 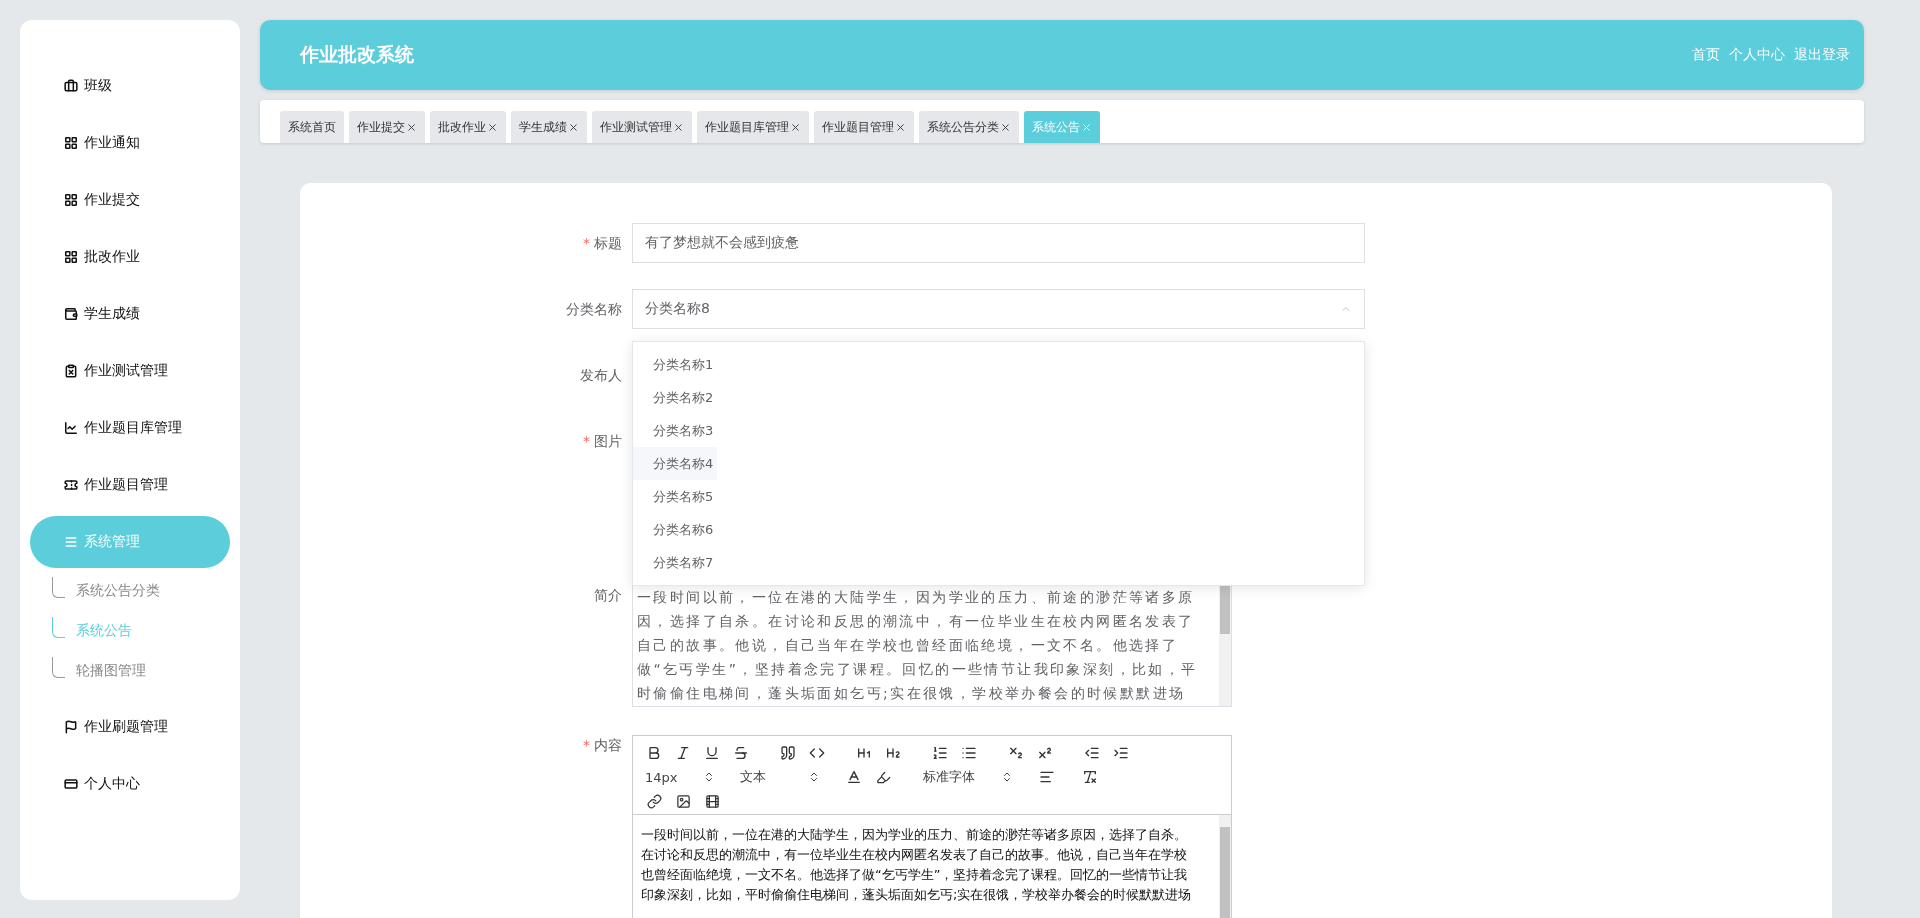 I want to click on wallet-icon, so click(x=71, y=314).